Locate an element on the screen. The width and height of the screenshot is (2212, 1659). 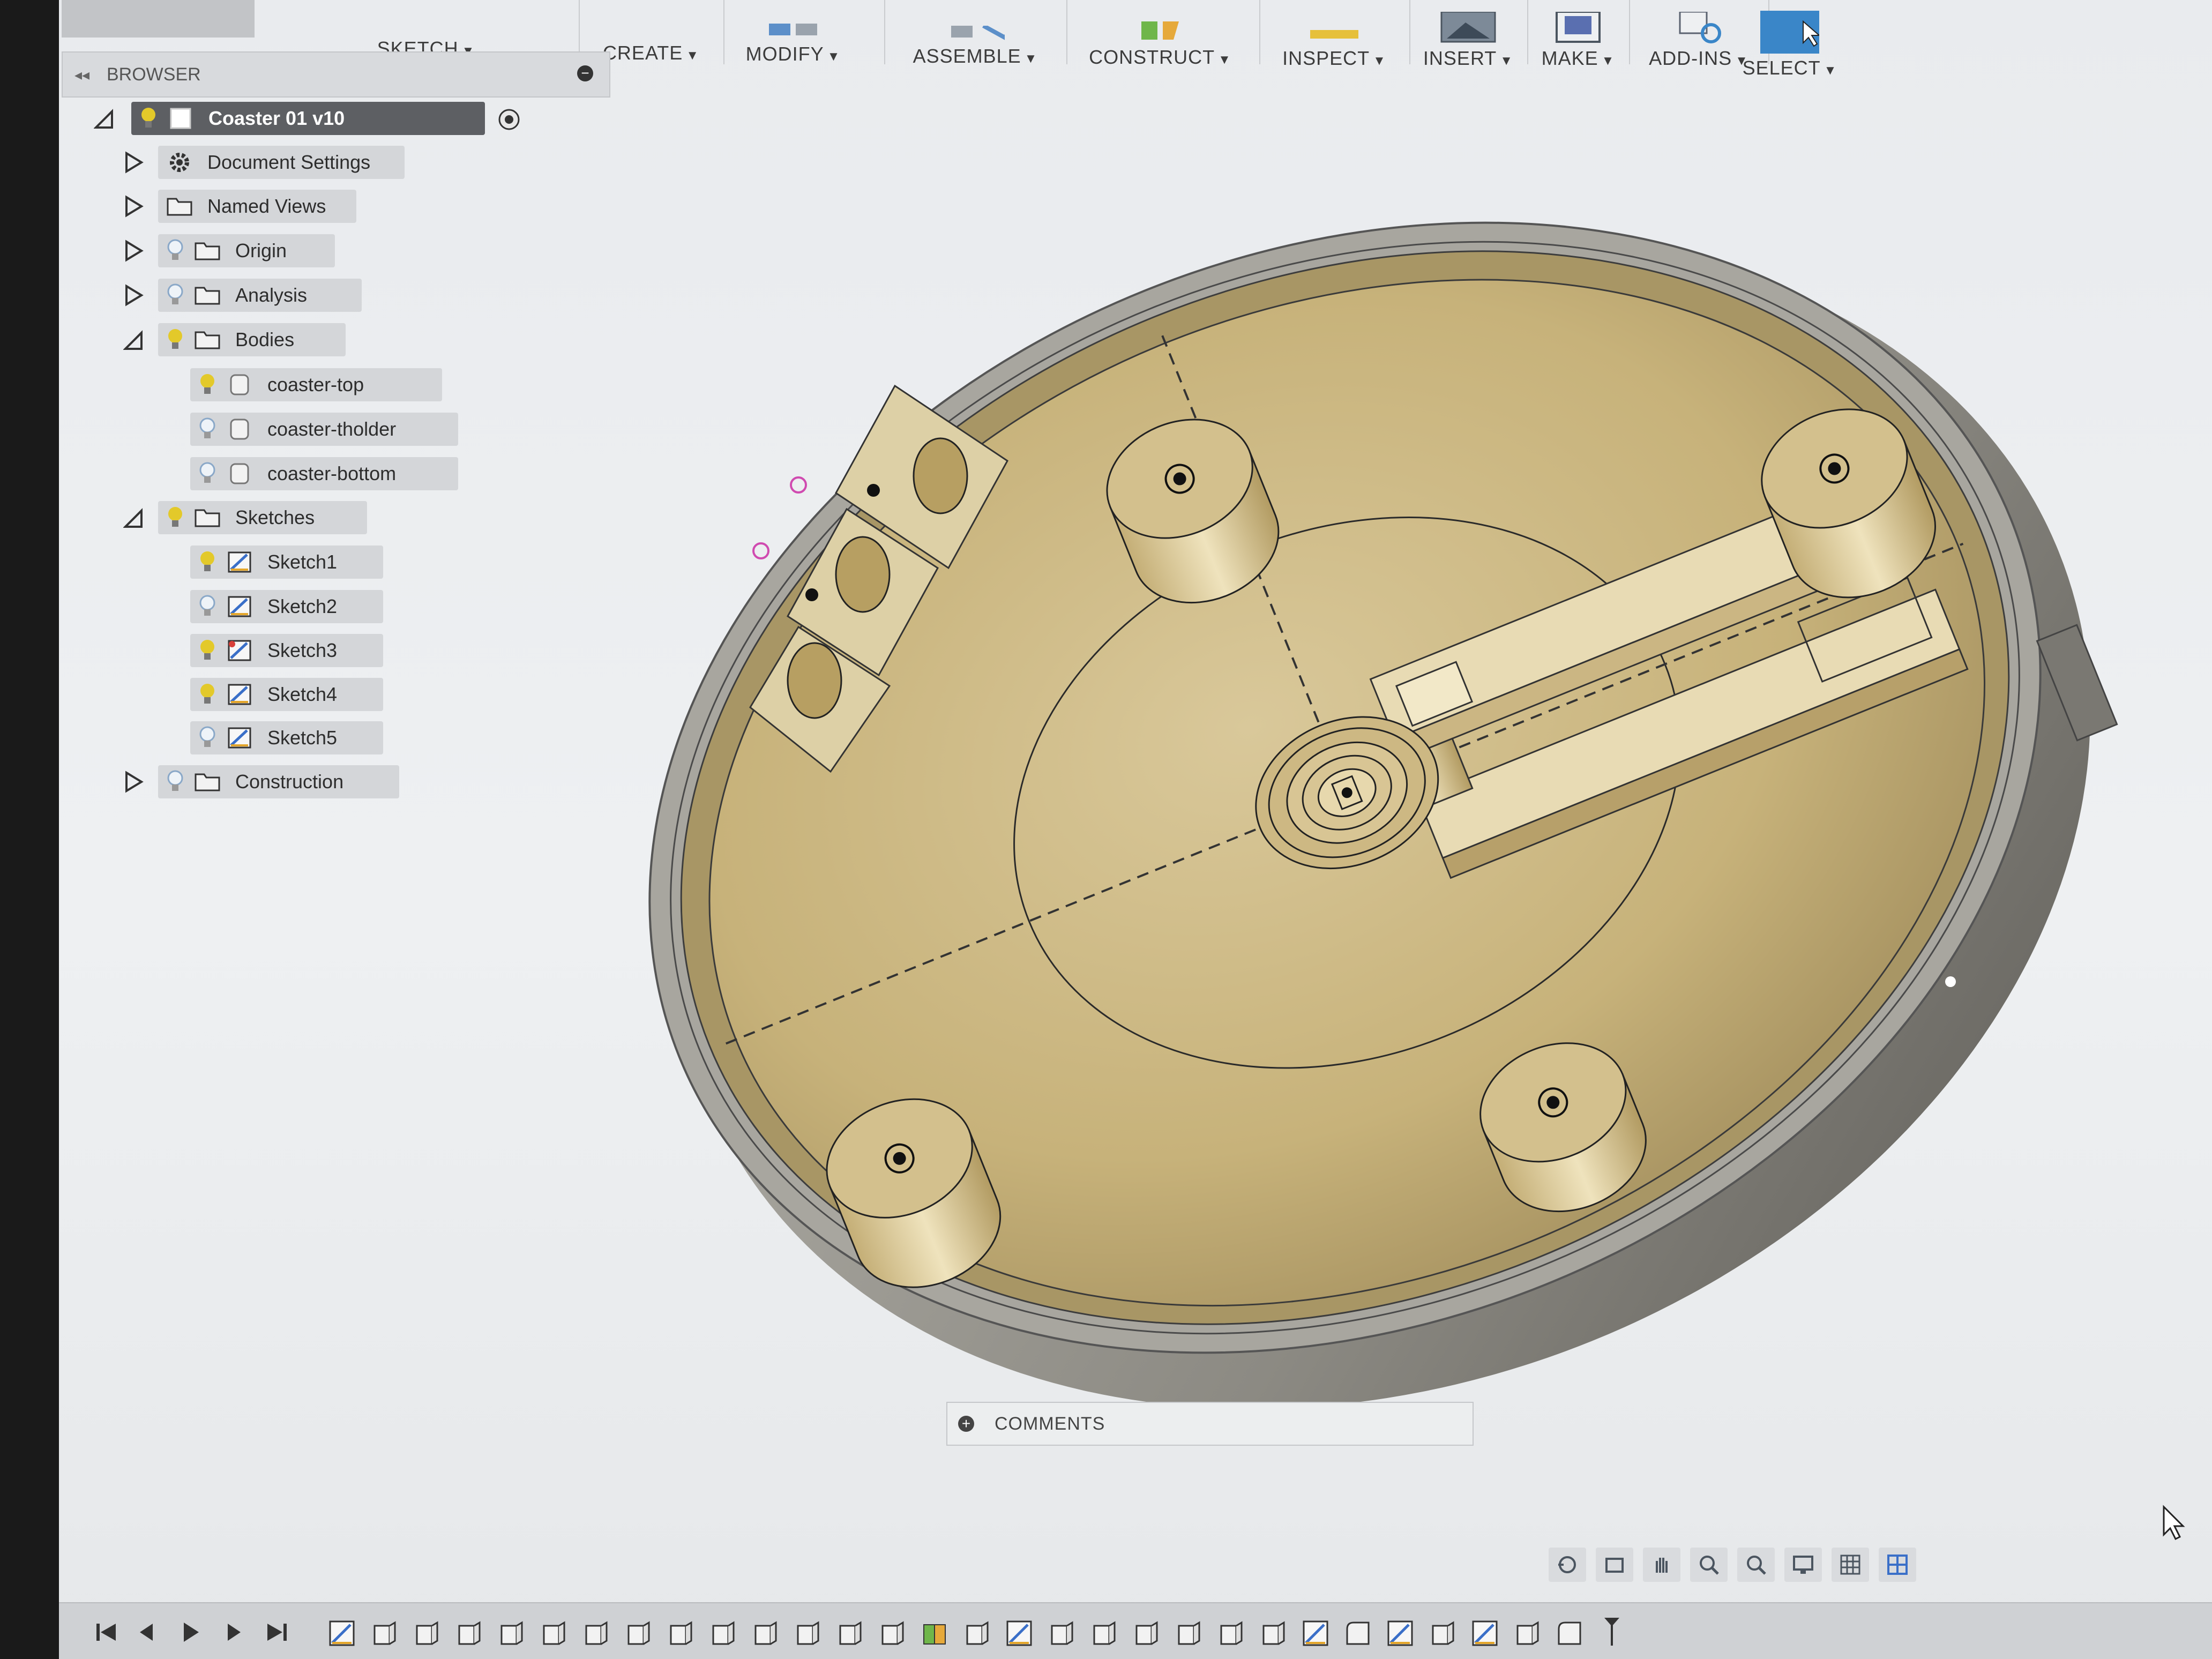
toolbar-group-inspect: INSPECT ▼ is located at coordinates (1334, 35).